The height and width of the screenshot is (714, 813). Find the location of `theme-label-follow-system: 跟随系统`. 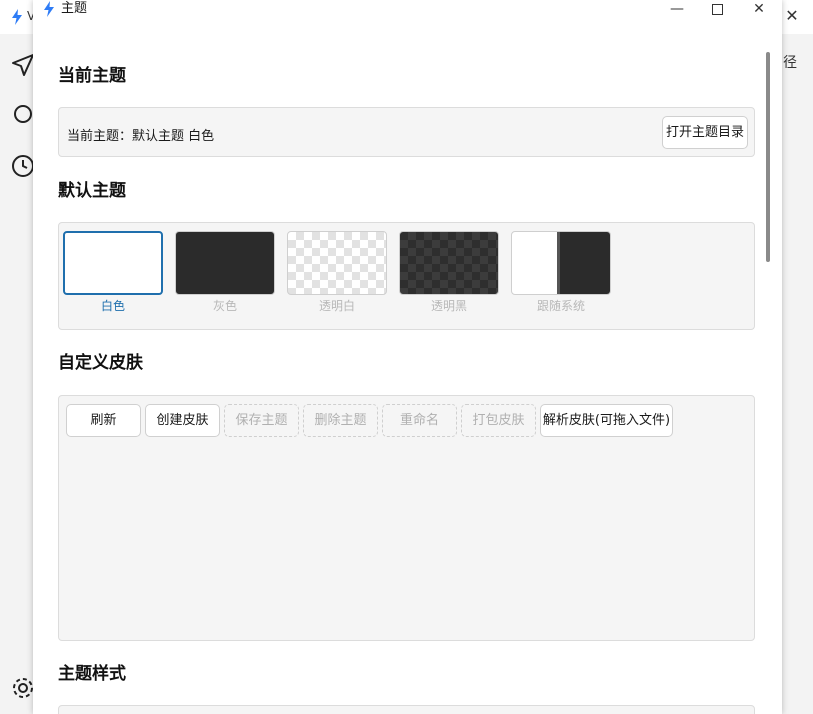

theme-label-follow-system: 跟随系统 is located at coordinates (560, 306).